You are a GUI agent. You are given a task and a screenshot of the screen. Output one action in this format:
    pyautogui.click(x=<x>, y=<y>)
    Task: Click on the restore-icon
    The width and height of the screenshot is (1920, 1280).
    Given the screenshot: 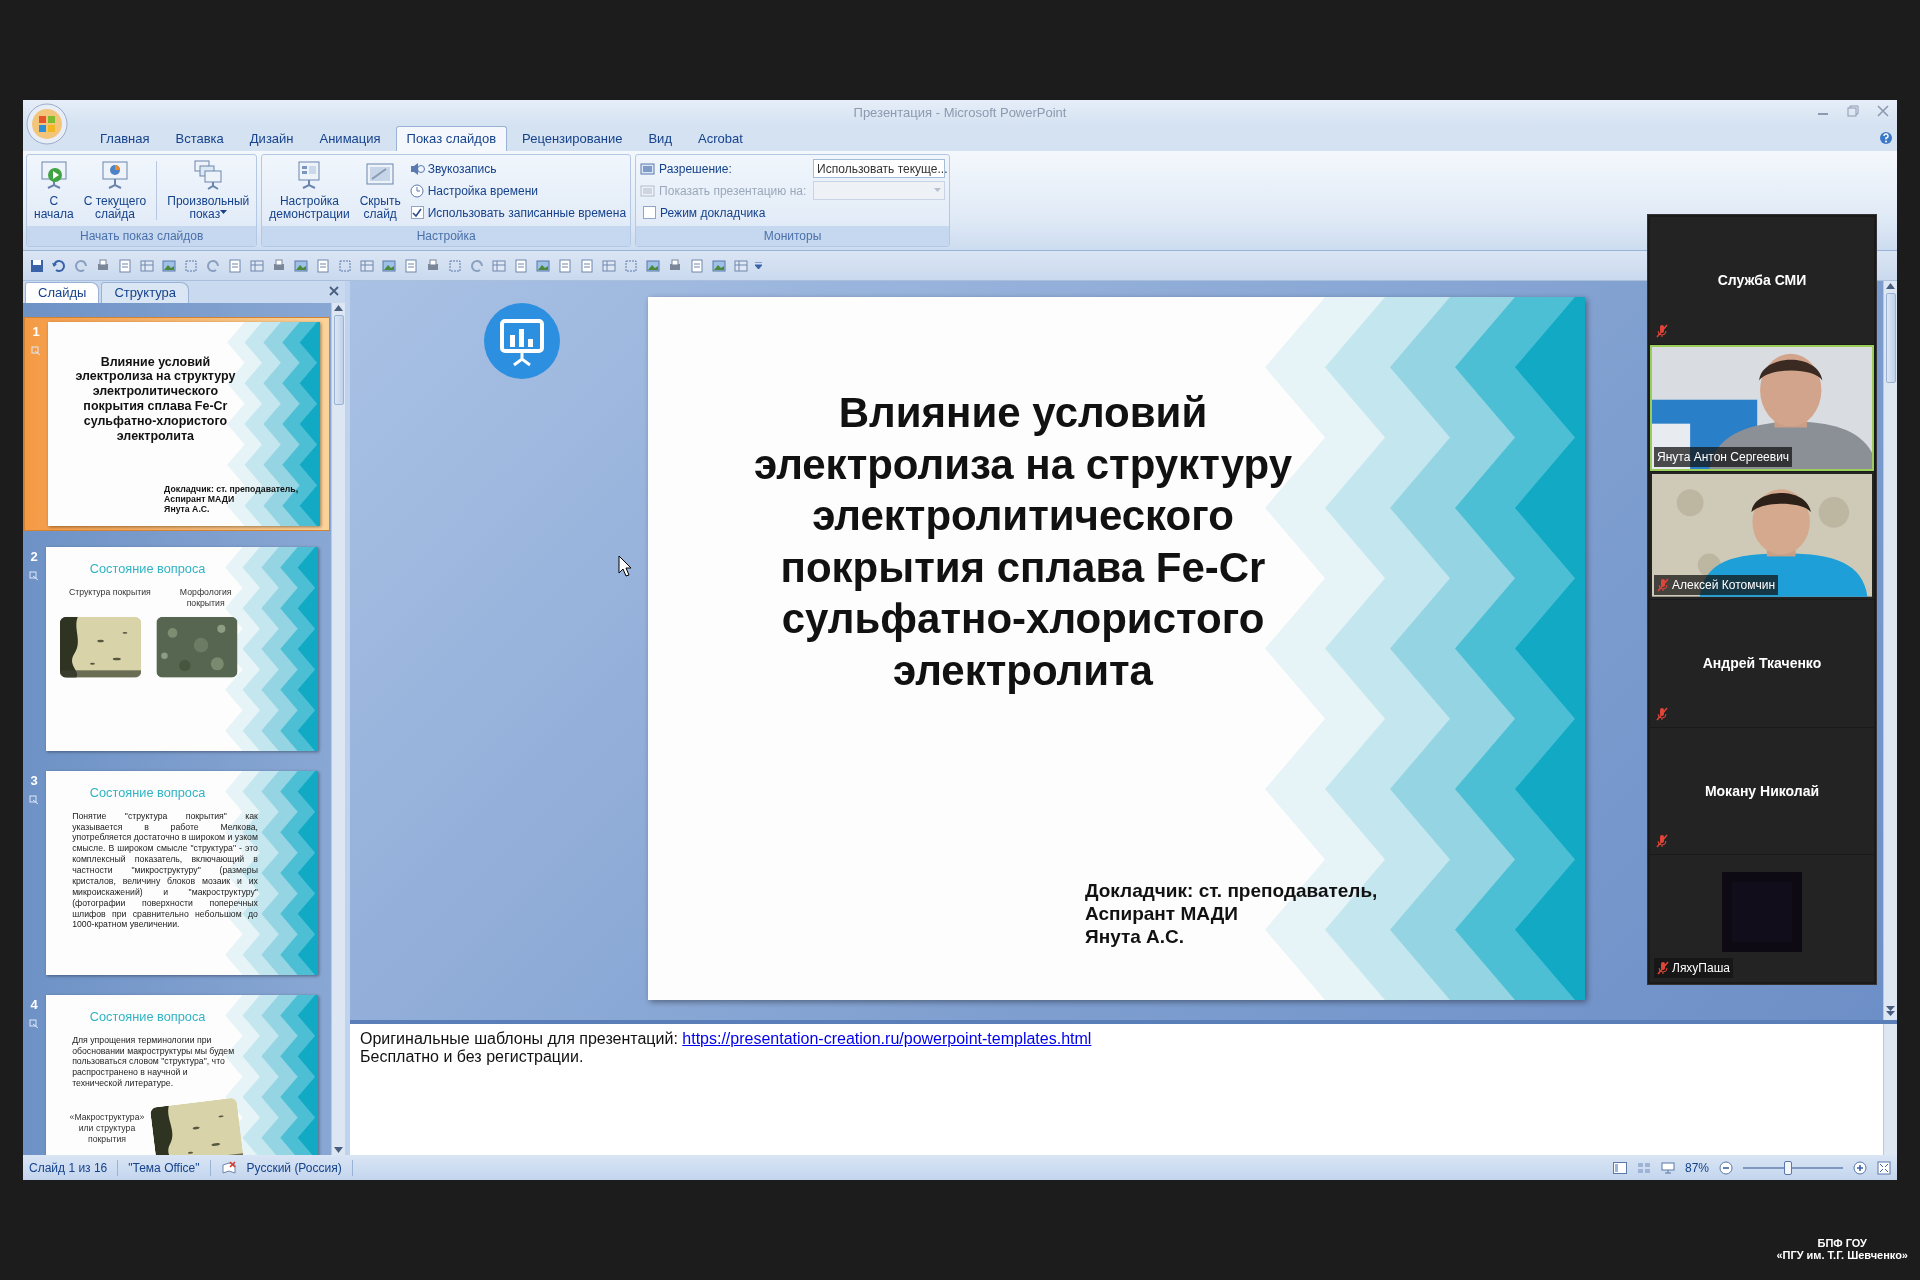 What is the action you would take?
    pyautogui.click(x=1853, y=111)
    